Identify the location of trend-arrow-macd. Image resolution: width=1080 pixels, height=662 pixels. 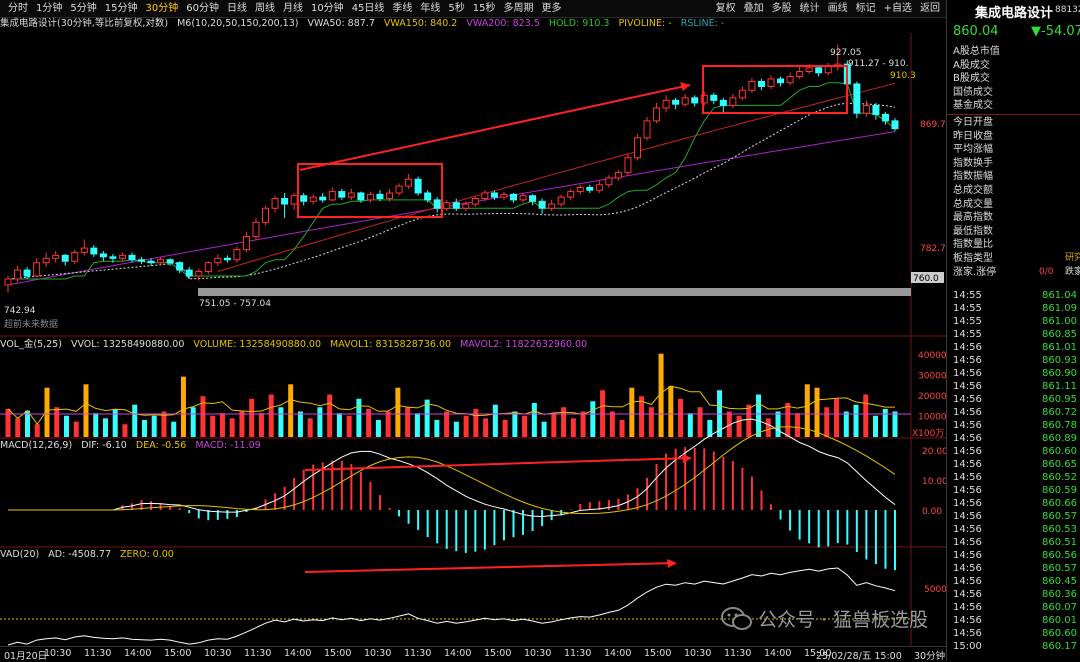
(497, 464).